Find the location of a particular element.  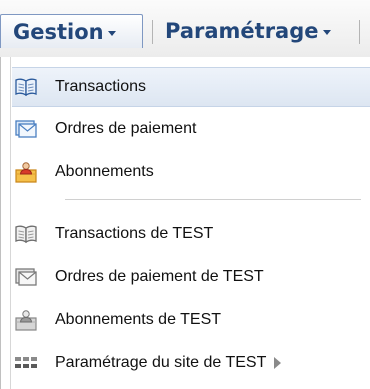

menu-item-label: Ordres de paiement is located at coordinates (126, 128).